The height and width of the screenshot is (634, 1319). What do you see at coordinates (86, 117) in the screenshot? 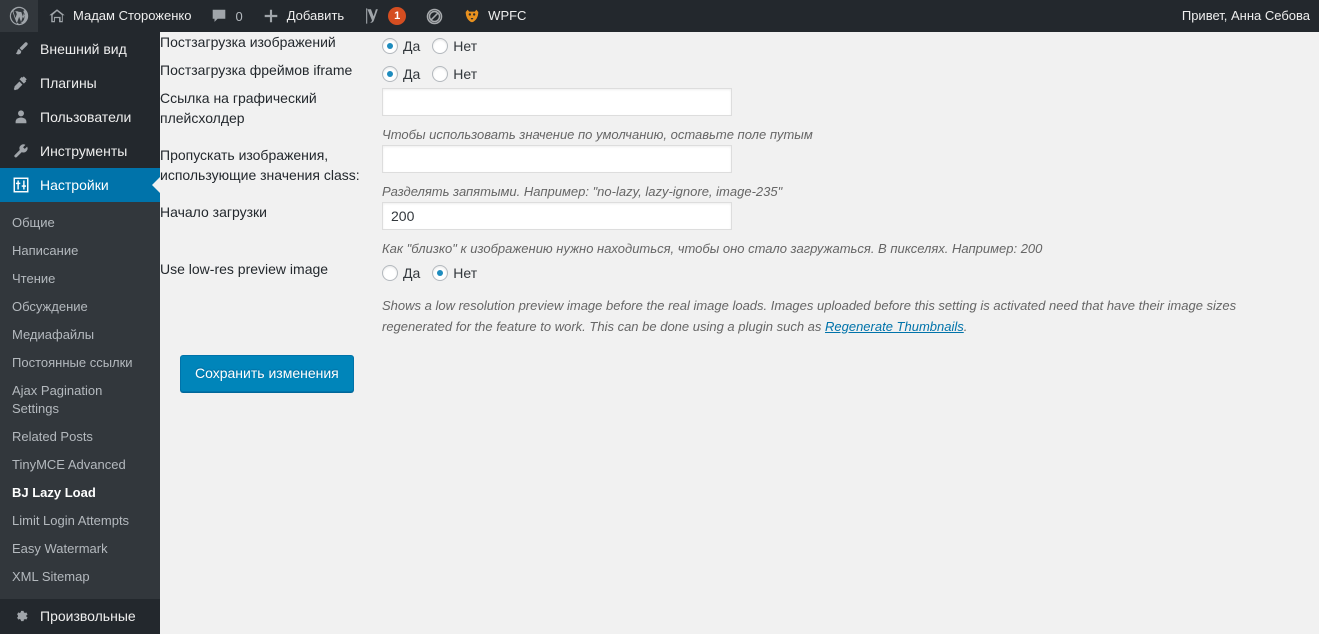
I see `sidebar-item-label: Пользователи` at bounding box center [86, 117].